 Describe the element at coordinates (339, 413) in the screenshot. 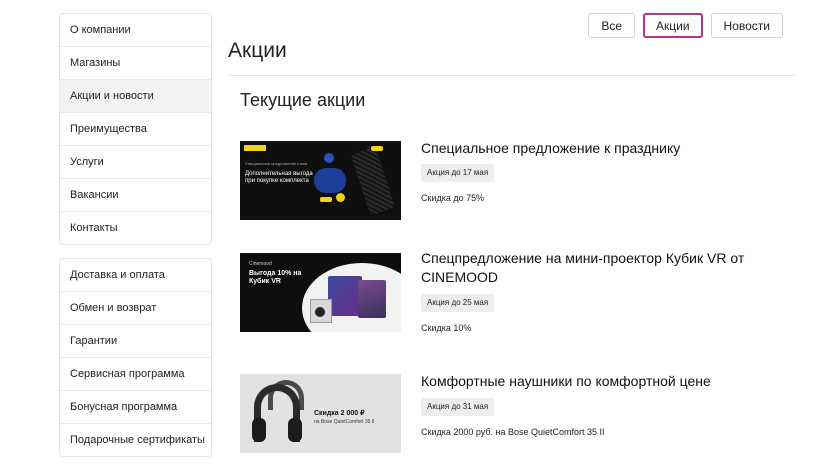

I see `banner-text: Скидка 2 000 ₽` at that location.